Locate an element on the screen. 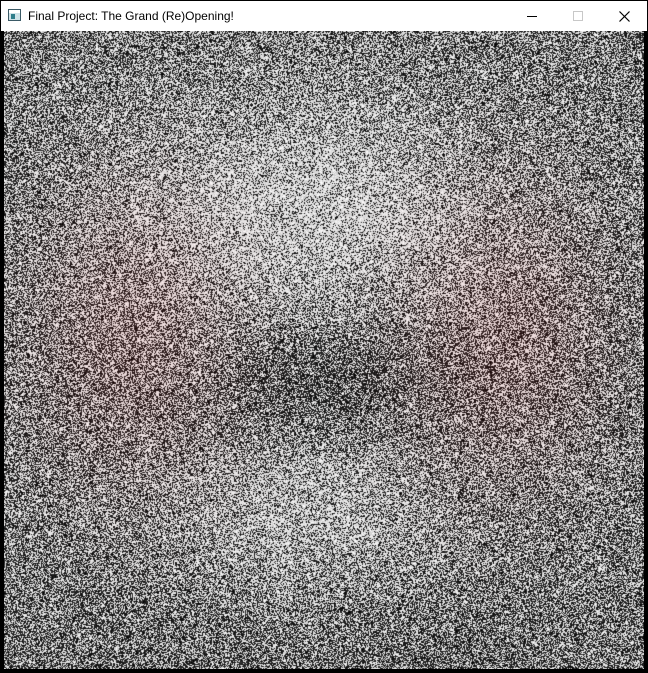 The image size is (648, 673). maximize-icon is located at coordinates (578, 16).